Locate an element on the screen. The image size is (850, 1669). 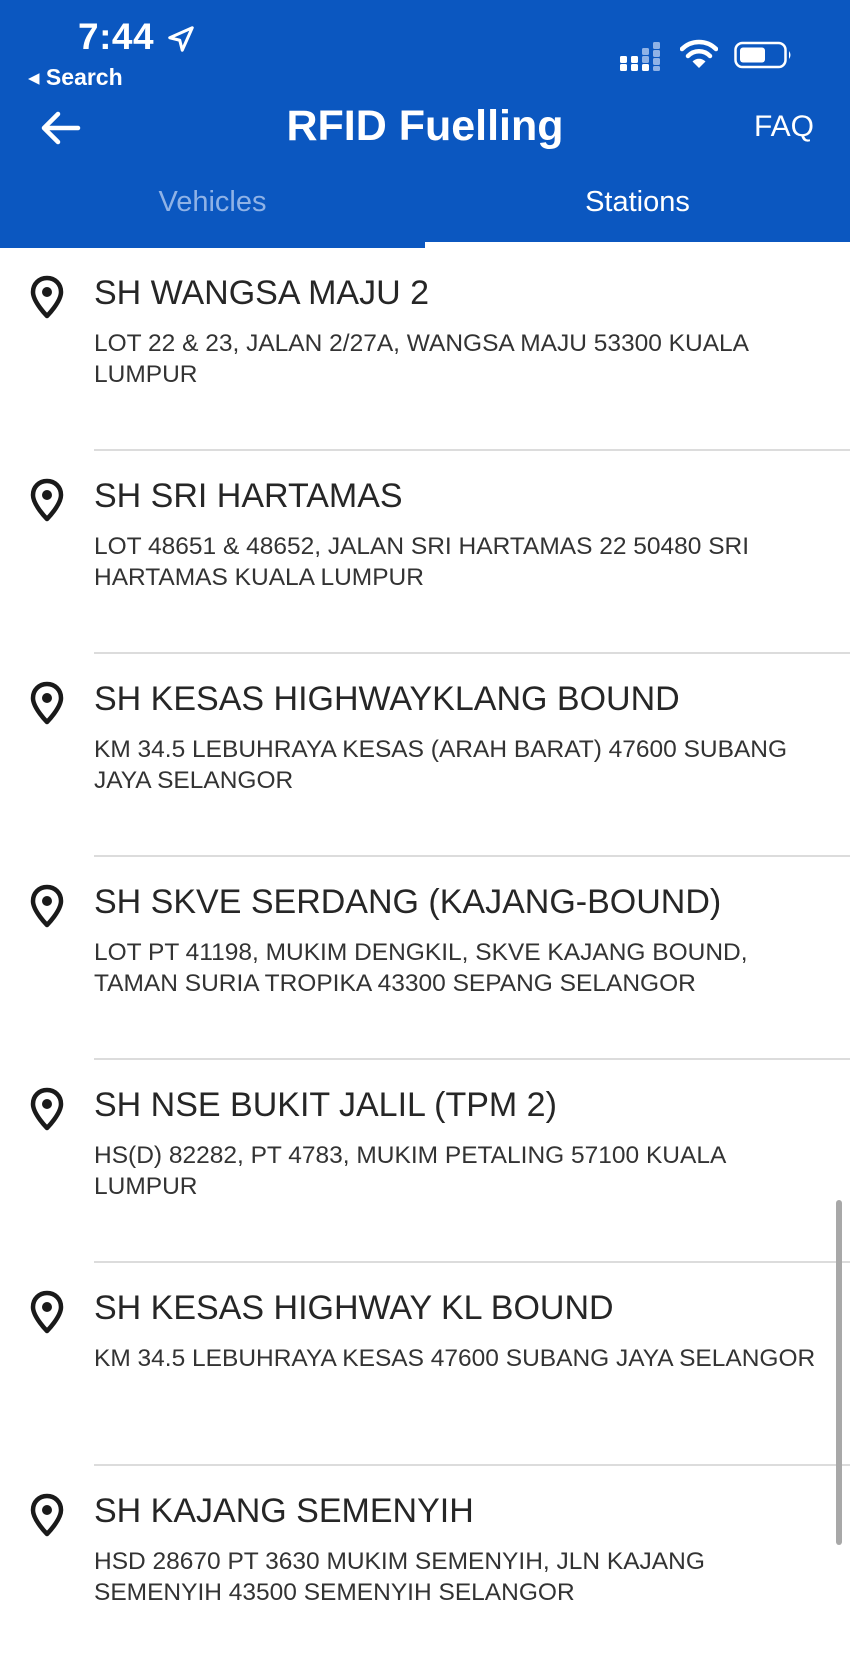
status-time: 7:44 is located at coordinates (116, 36).